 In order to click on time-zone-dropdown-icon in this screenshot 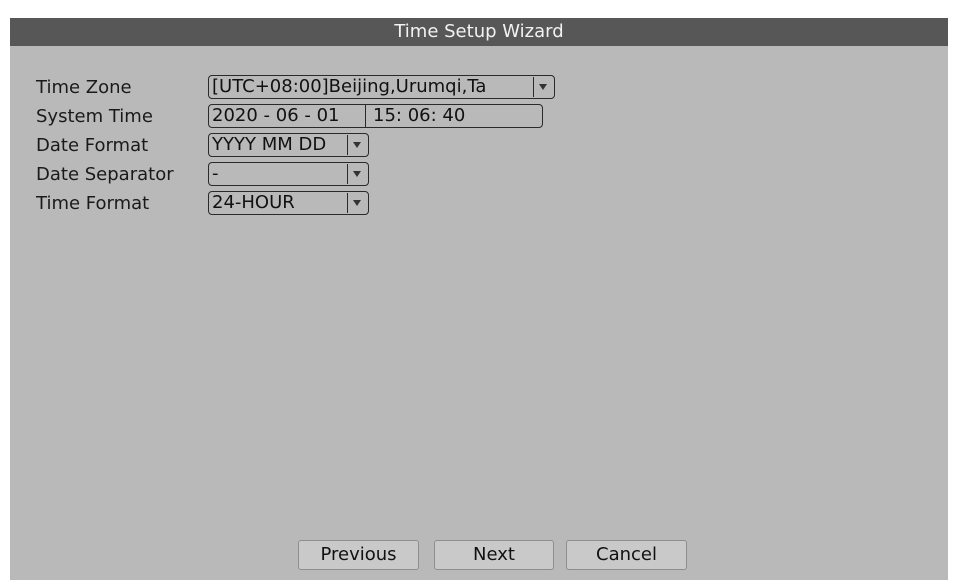, I will do `click(543, 87)`.